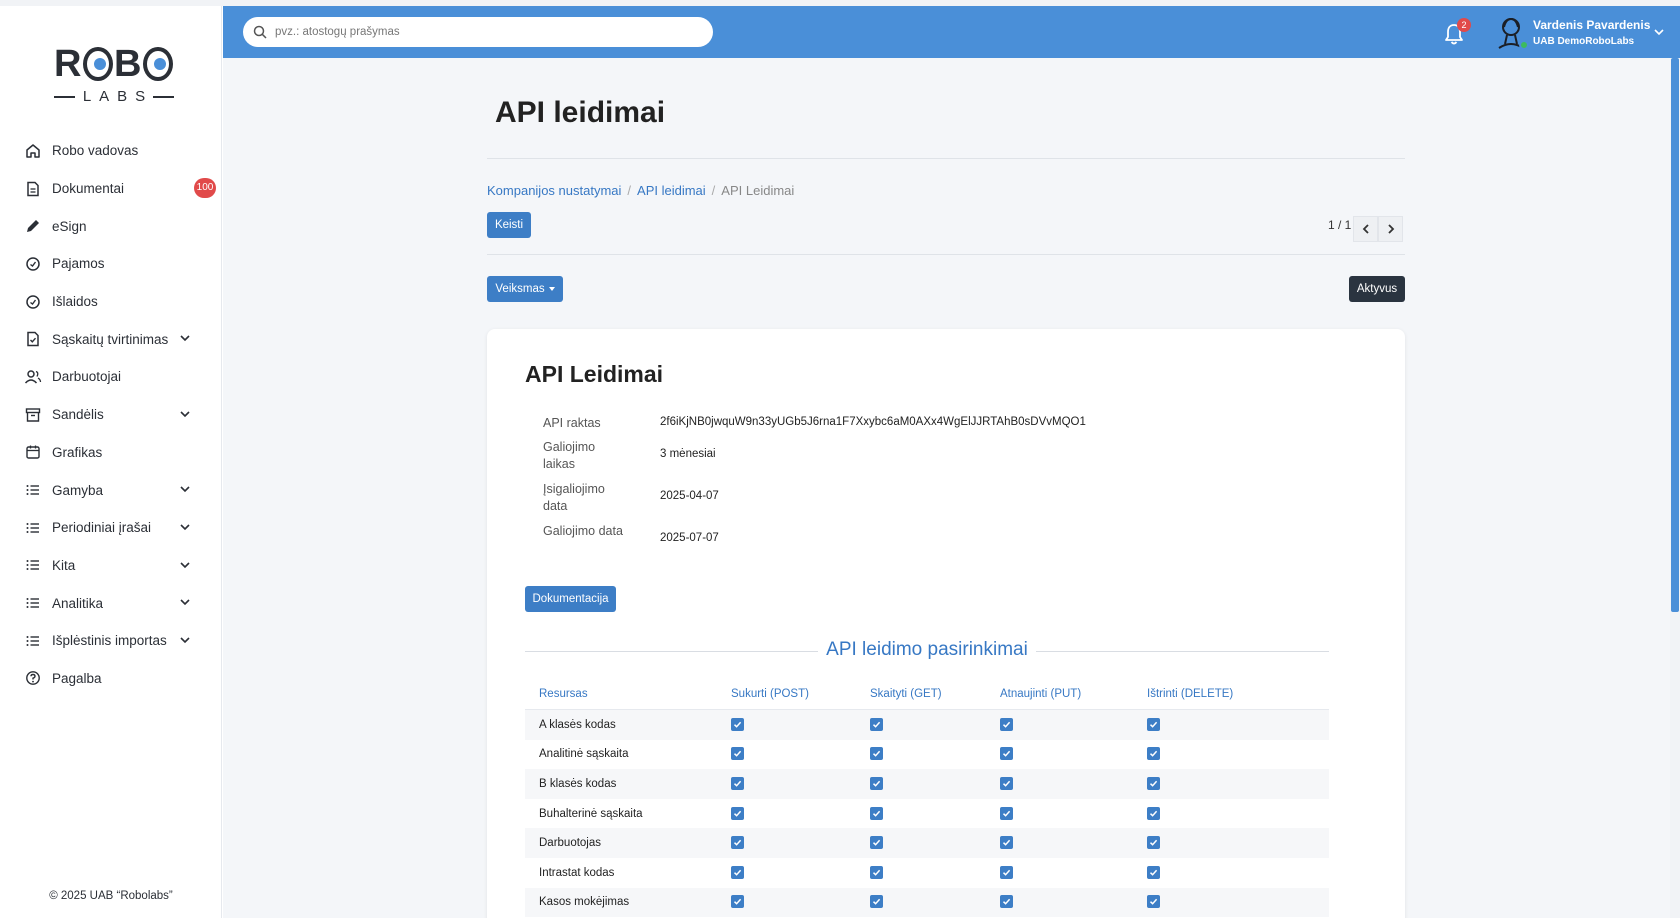 This screenshot has width=1680, height=918. What do you see at coordinates (1464, 25) in the screenshot?
I see `notification-count-badge: 2` at bounding box center [1464, 25].